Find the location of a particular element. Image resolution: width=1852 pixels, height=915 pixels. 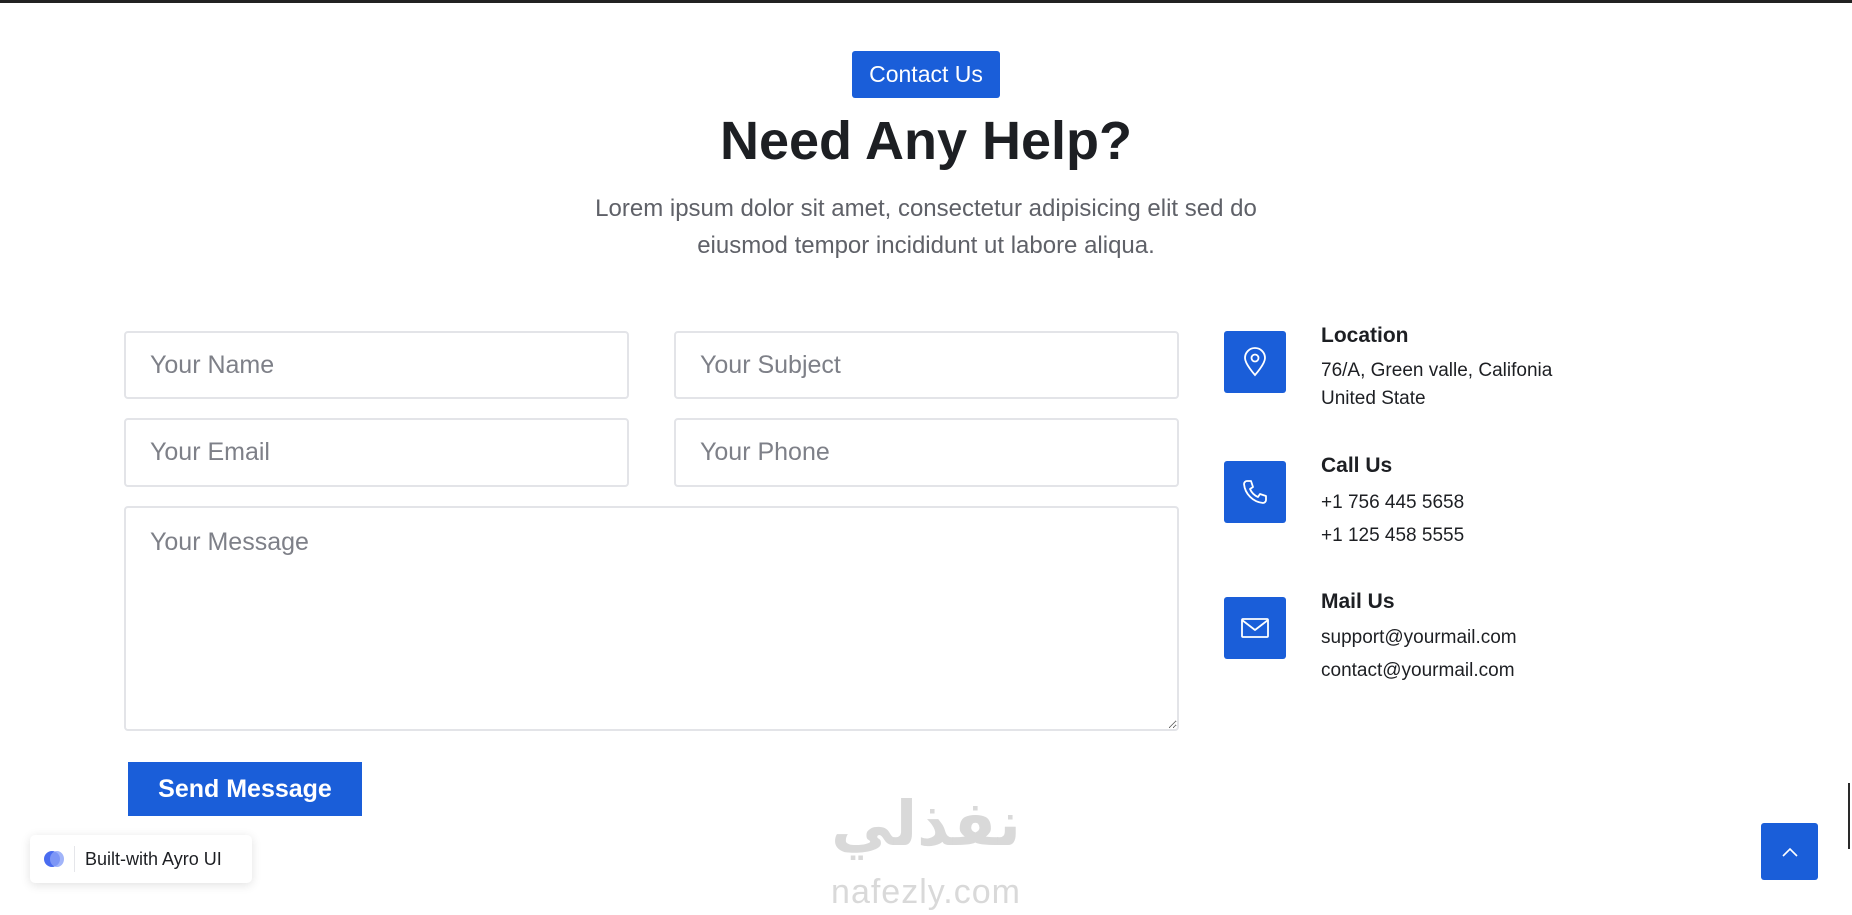

name-input is located at coordinates (376, 365).